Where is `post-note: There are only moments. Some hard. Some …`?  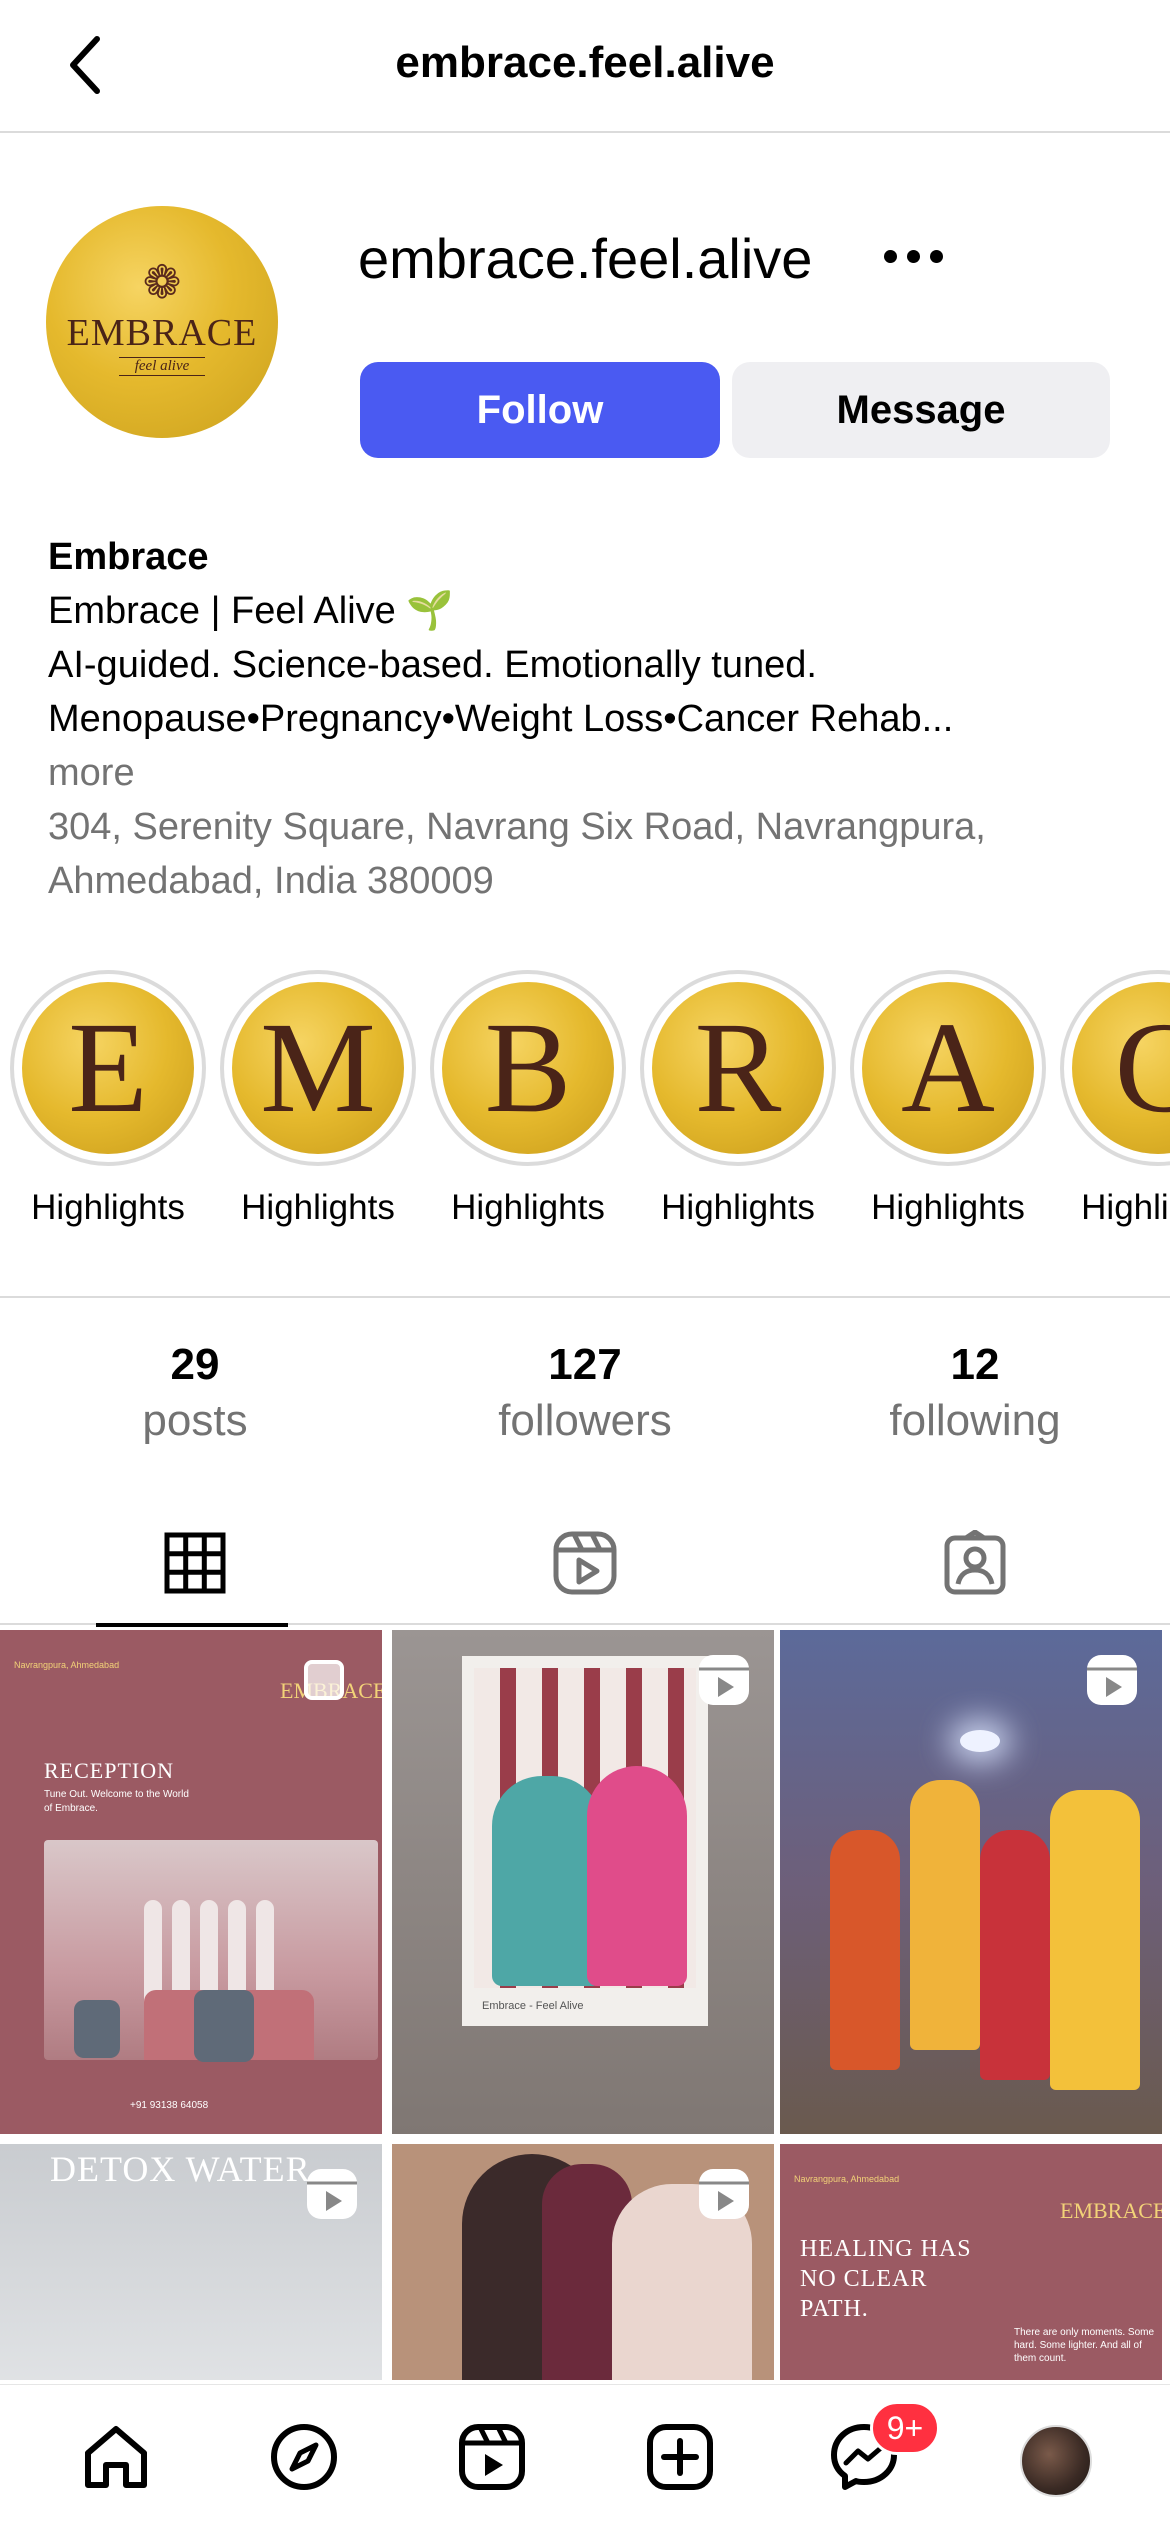
post-note: There are only moments. Some hard. Some … is located at coordinates (1084, 2345).